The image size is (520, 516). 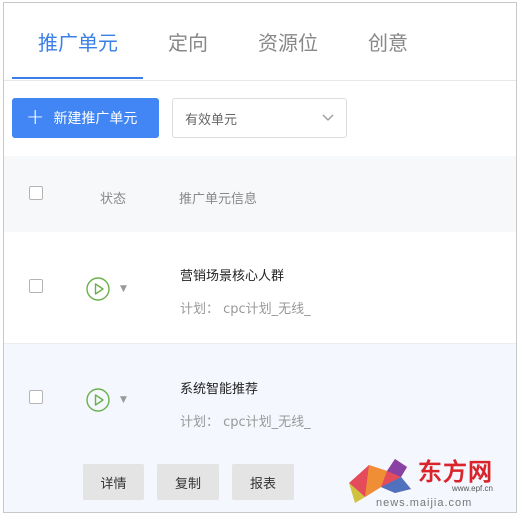 I want to click on select-all-checkbox, so click(x=36, y=193).